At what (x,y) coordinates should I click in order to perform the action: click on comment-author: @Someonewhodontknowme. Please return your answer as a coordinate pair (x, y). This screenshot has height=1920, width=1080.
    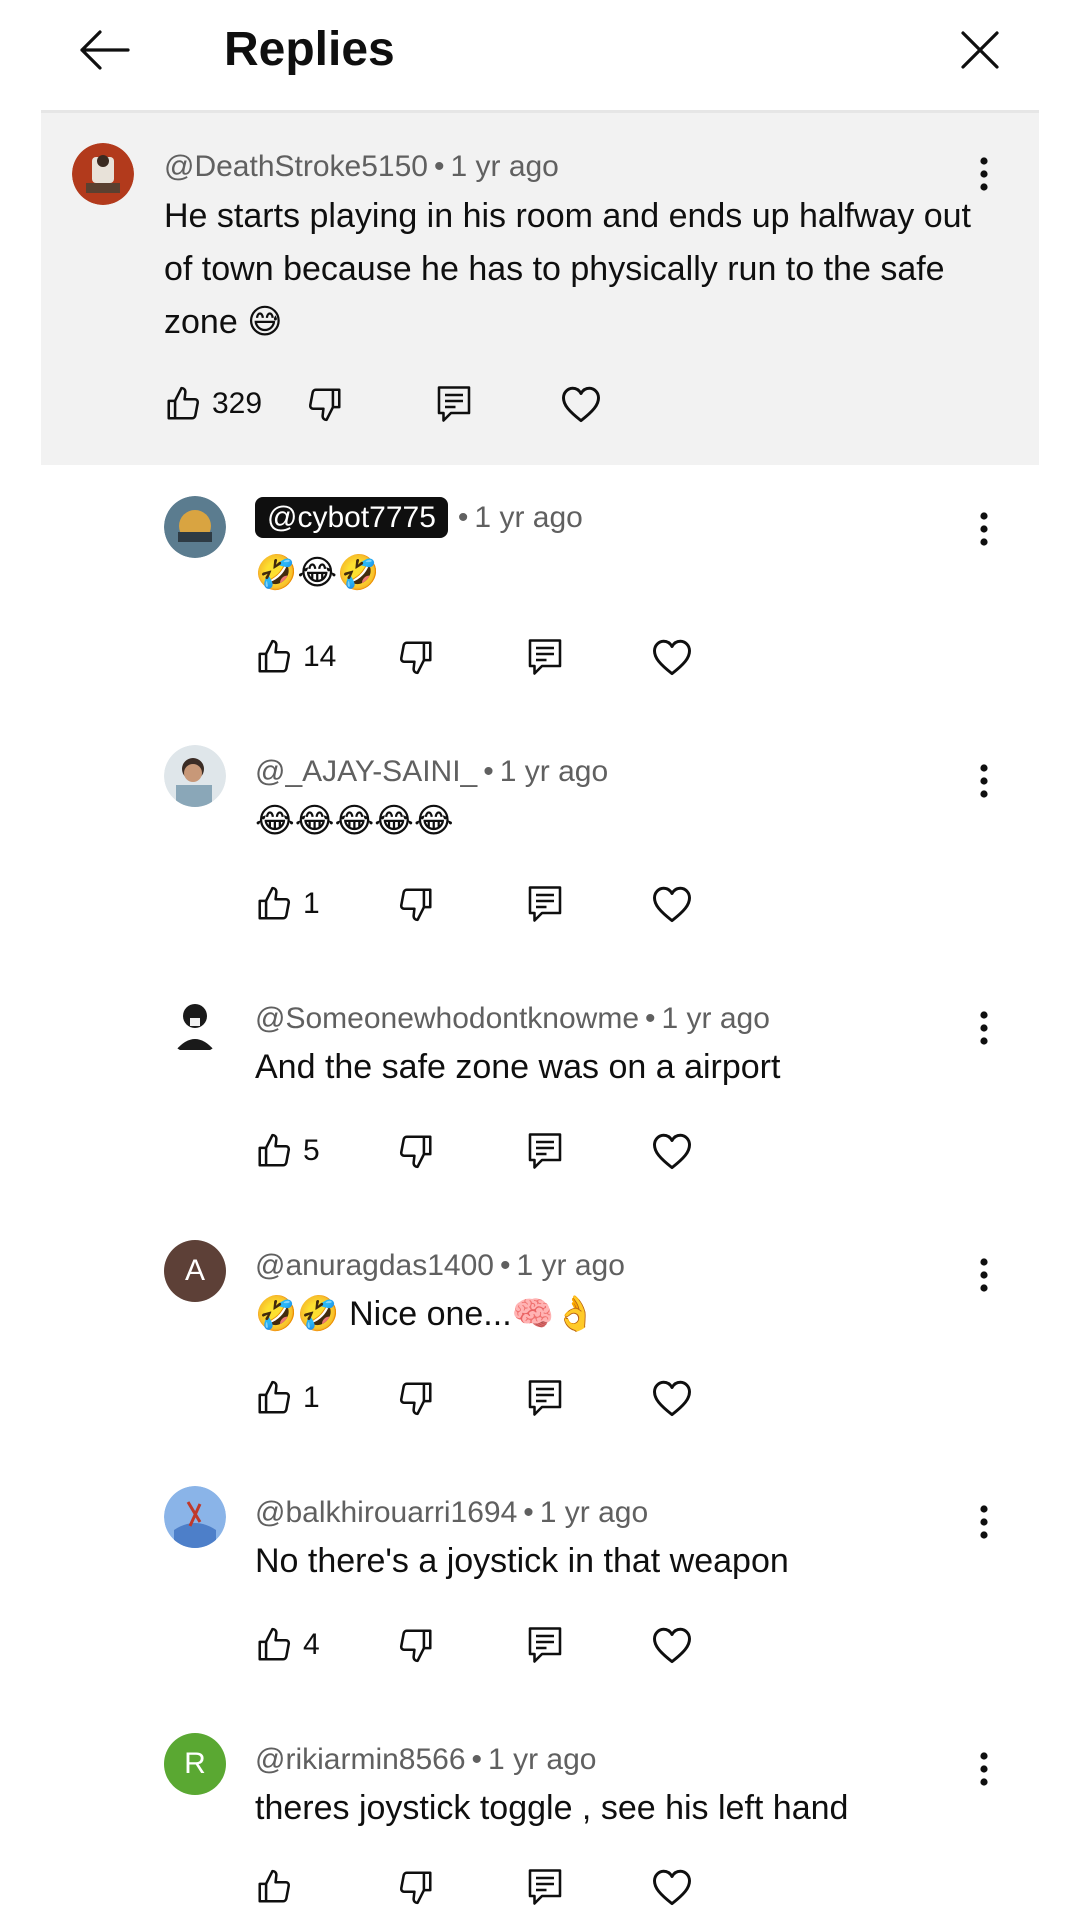
    Looking at the image, I should click on (447, 1018).